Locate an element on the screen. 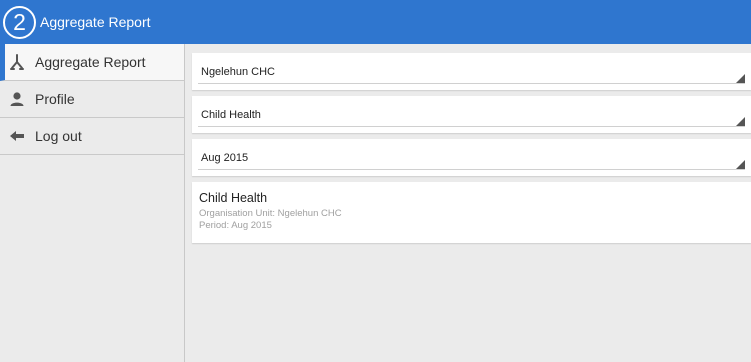  data-set-value: Child Health is located at coordinates (231, 115).